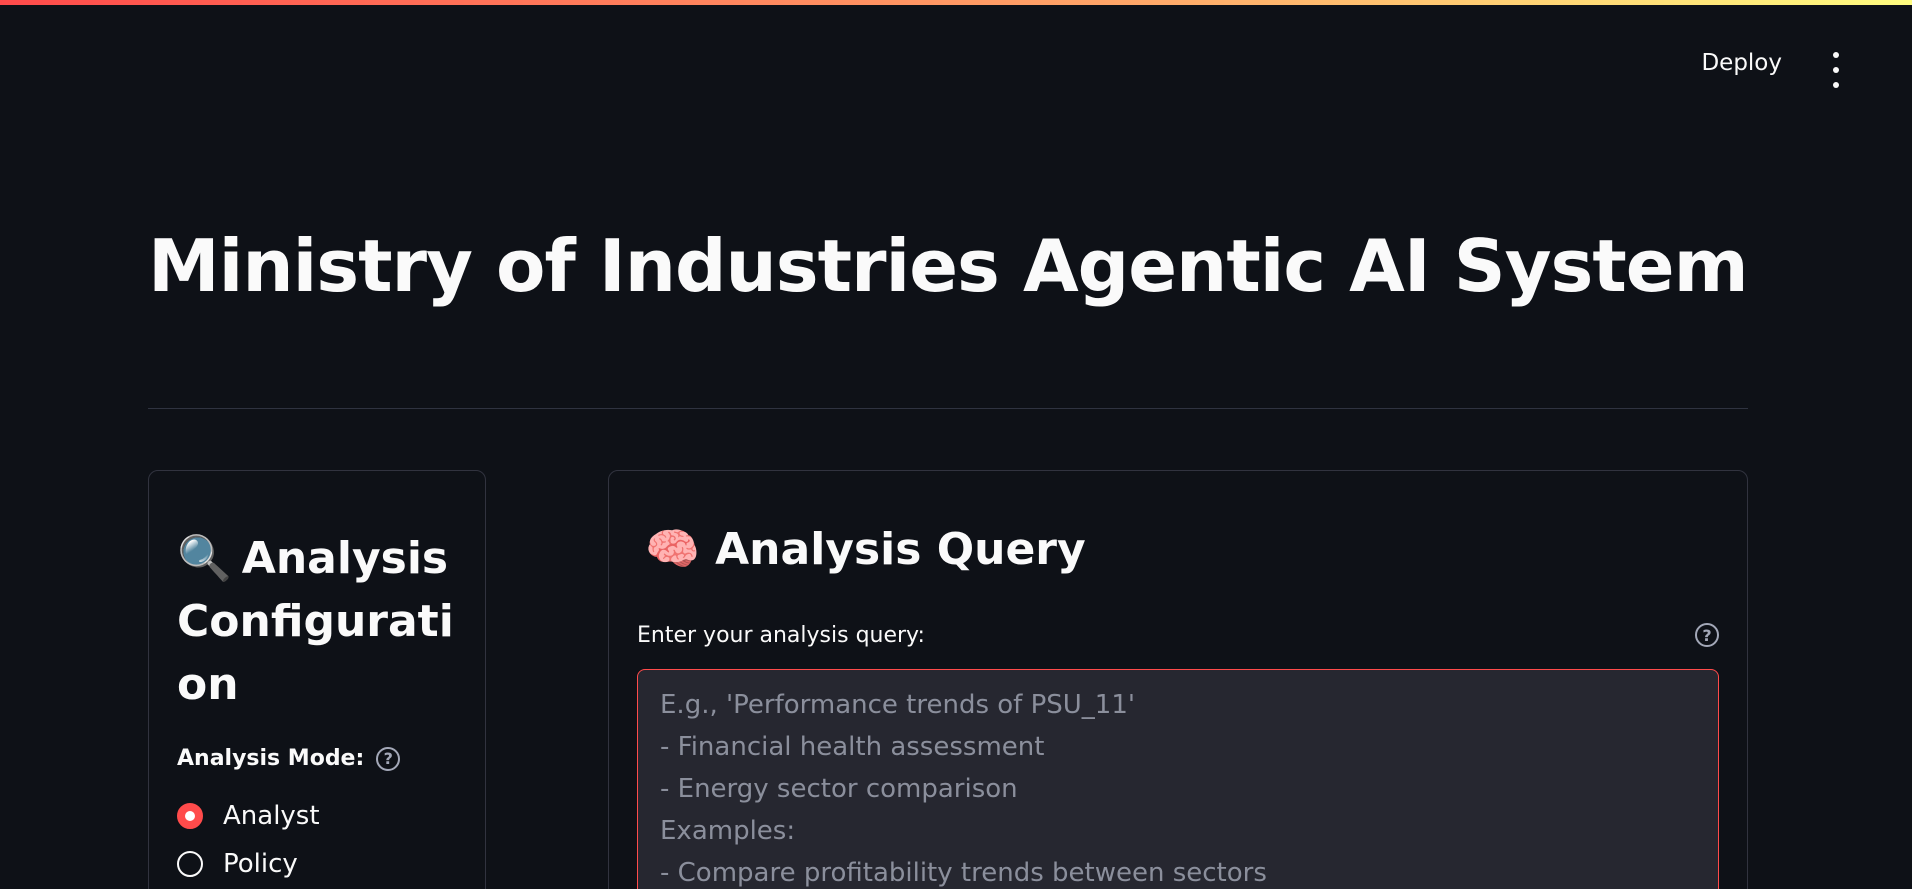 This screenshot has height=889, width=1912. I want to click on kebab-menu-icon, so click(1836, 70).